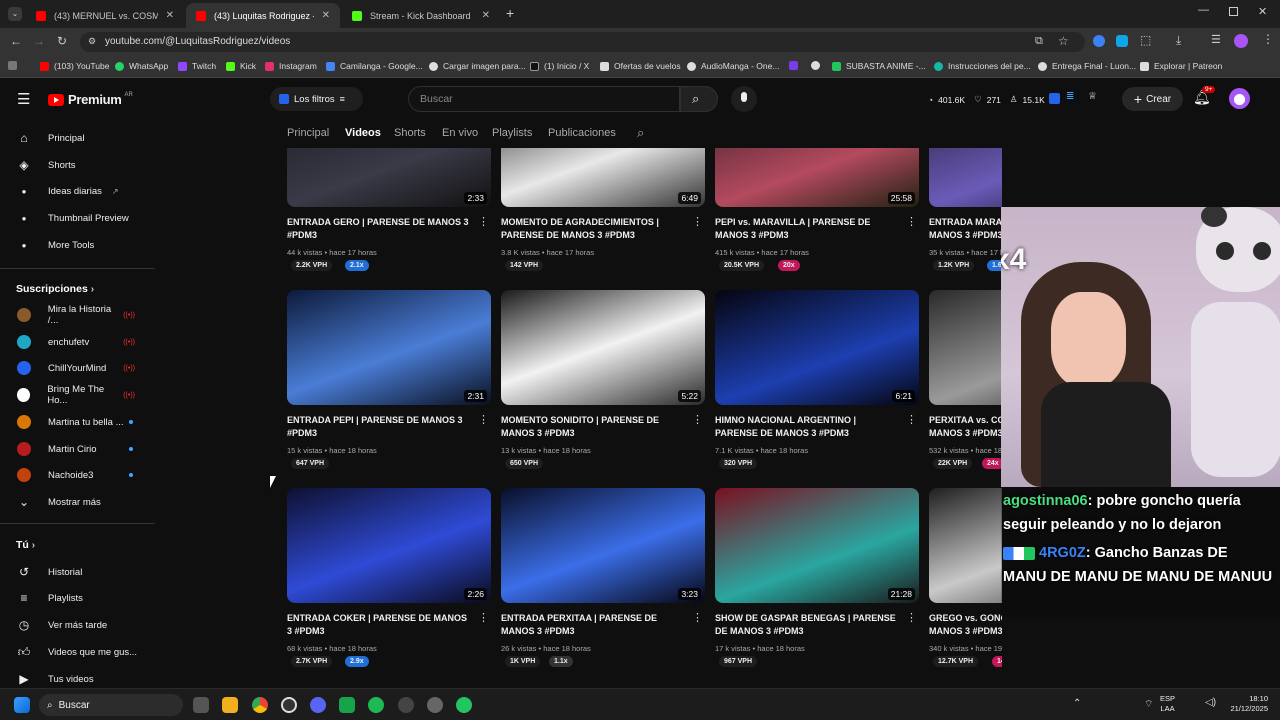 The height and width of the screenshot is (720, 1280). What do you see at coordinates (1148, 704) in the screenshot?
I see `network-icon: ⌔` at bounding box center [1148, 704].